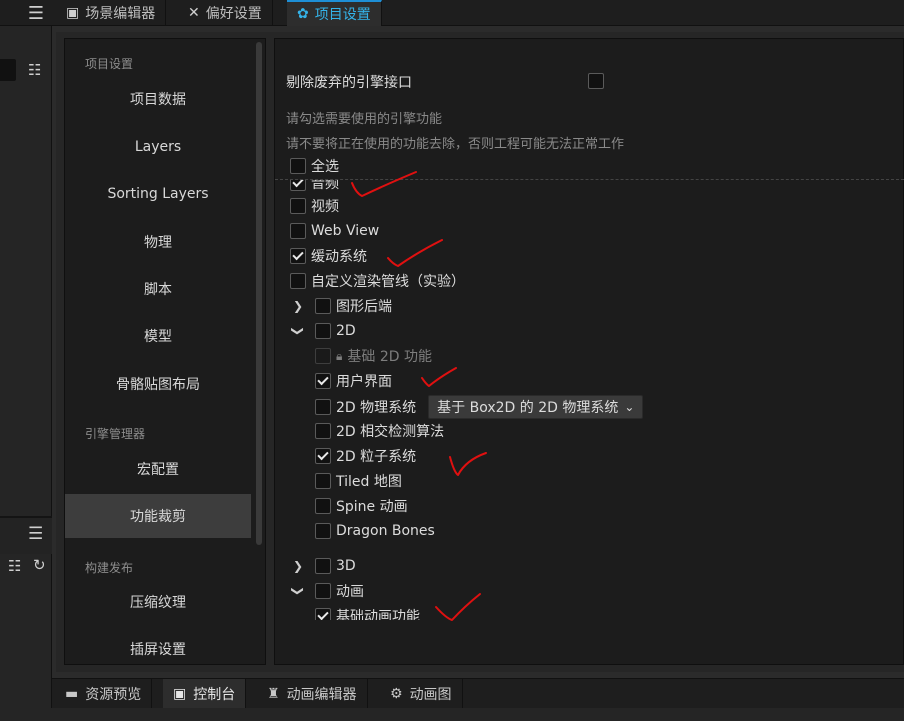  What do you see at coordinates (180, 694) in the screenshot?
I see `terminal-icon: ▣` at bounding box center [180, 694].